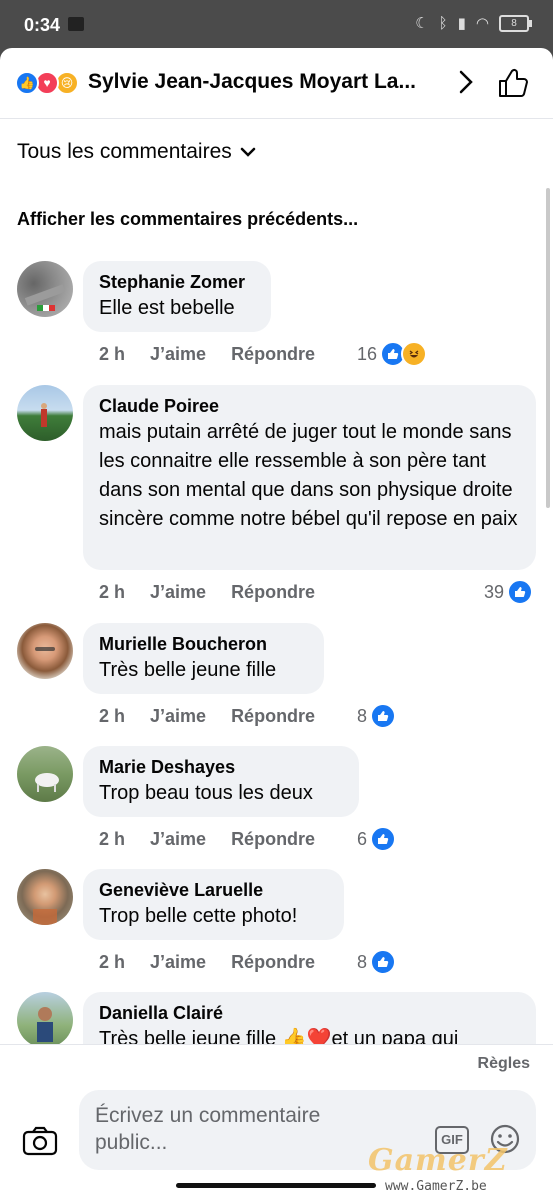 The height and width of the screenshot is (1200, 553). I want to click on post-reactions: 👍 ♥ 😢, so click(50, 83).